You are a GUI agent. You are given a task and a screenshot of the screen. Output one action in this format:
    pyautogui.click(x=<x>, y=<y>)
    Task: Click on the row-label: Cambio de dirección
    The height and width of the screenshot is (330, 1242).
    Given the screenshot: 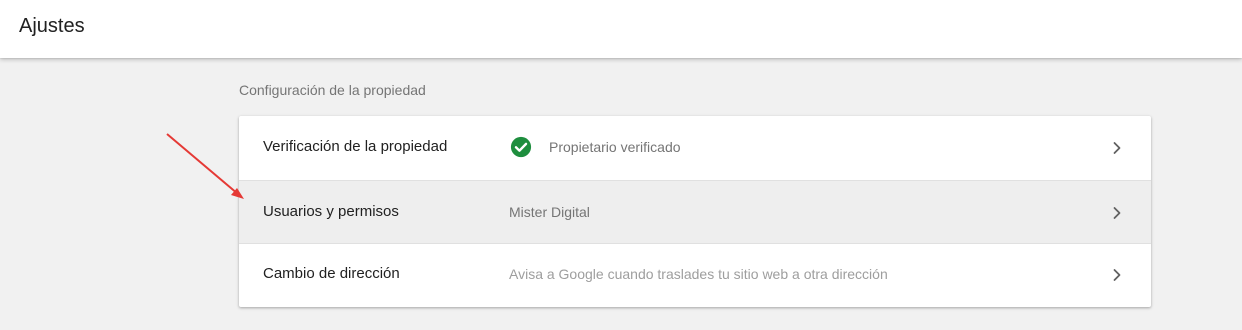 What is the action you would take?
    pyautogui.click(x=331, y=273)
    